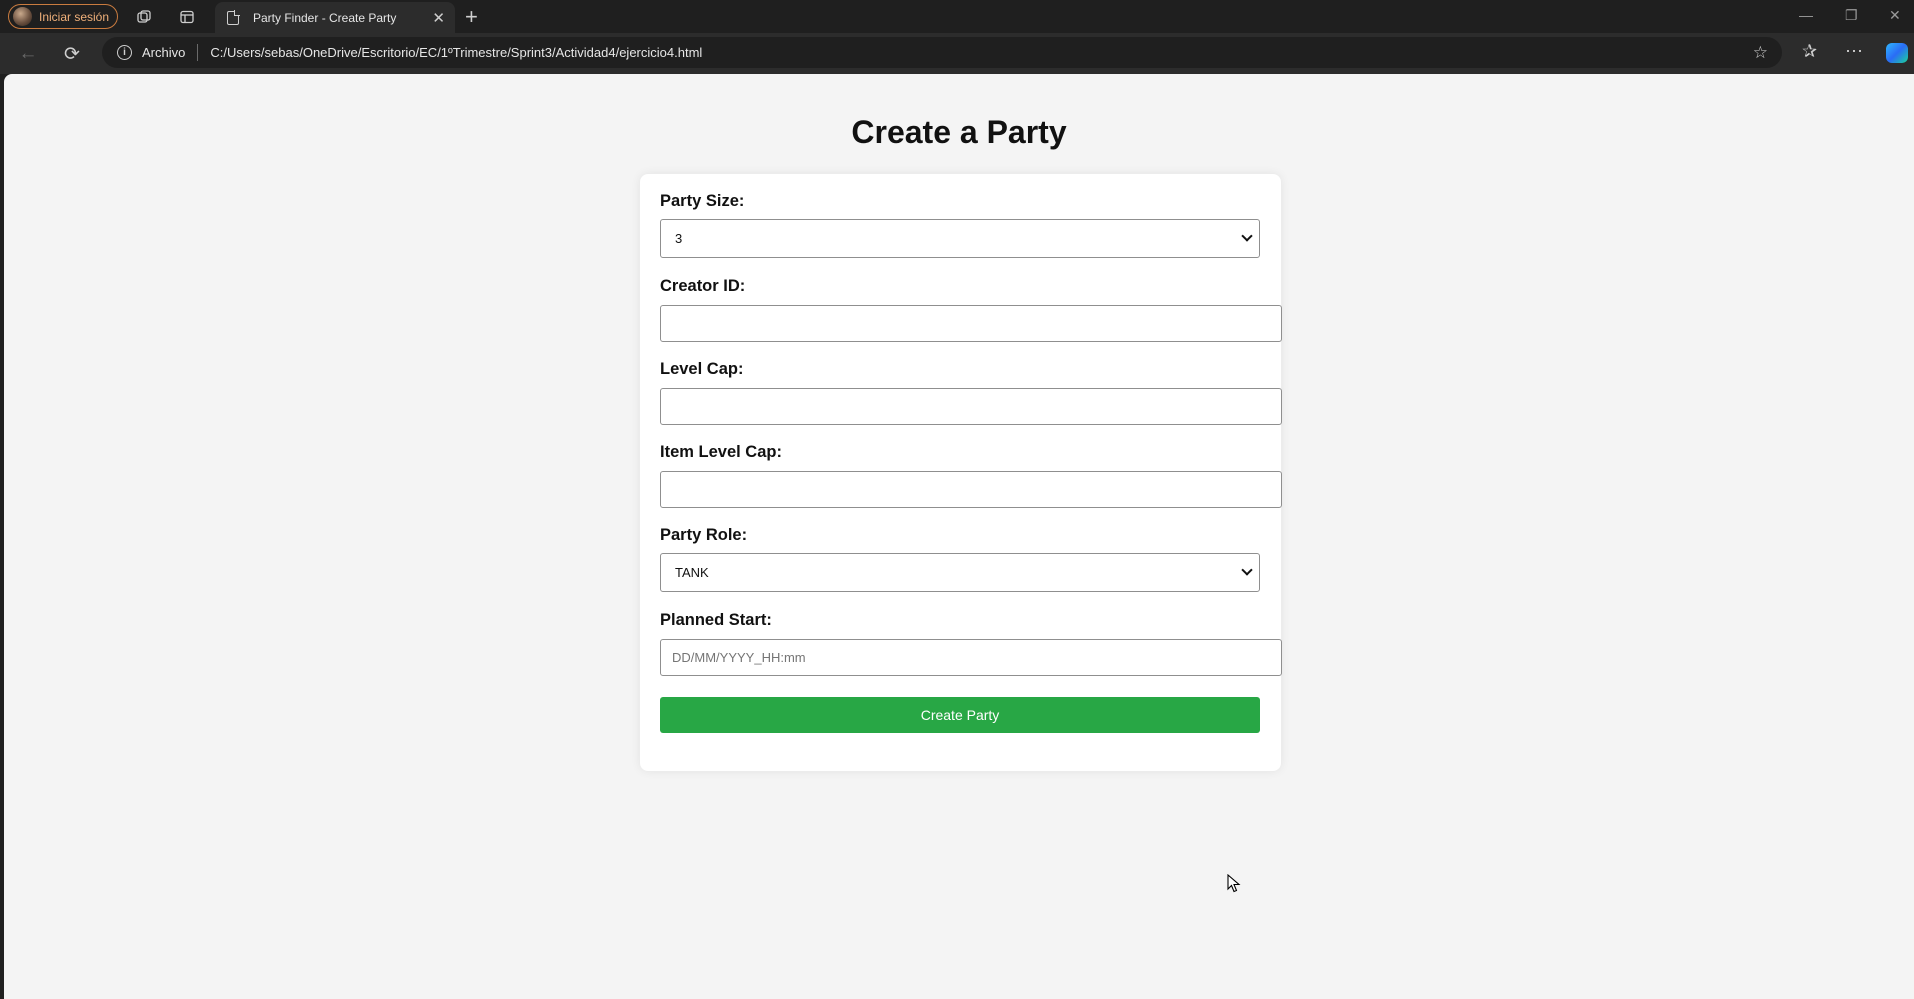  Describe the element at coordinates (960, 238) in the screenshot. I see `party-size-select: 3` at that location.